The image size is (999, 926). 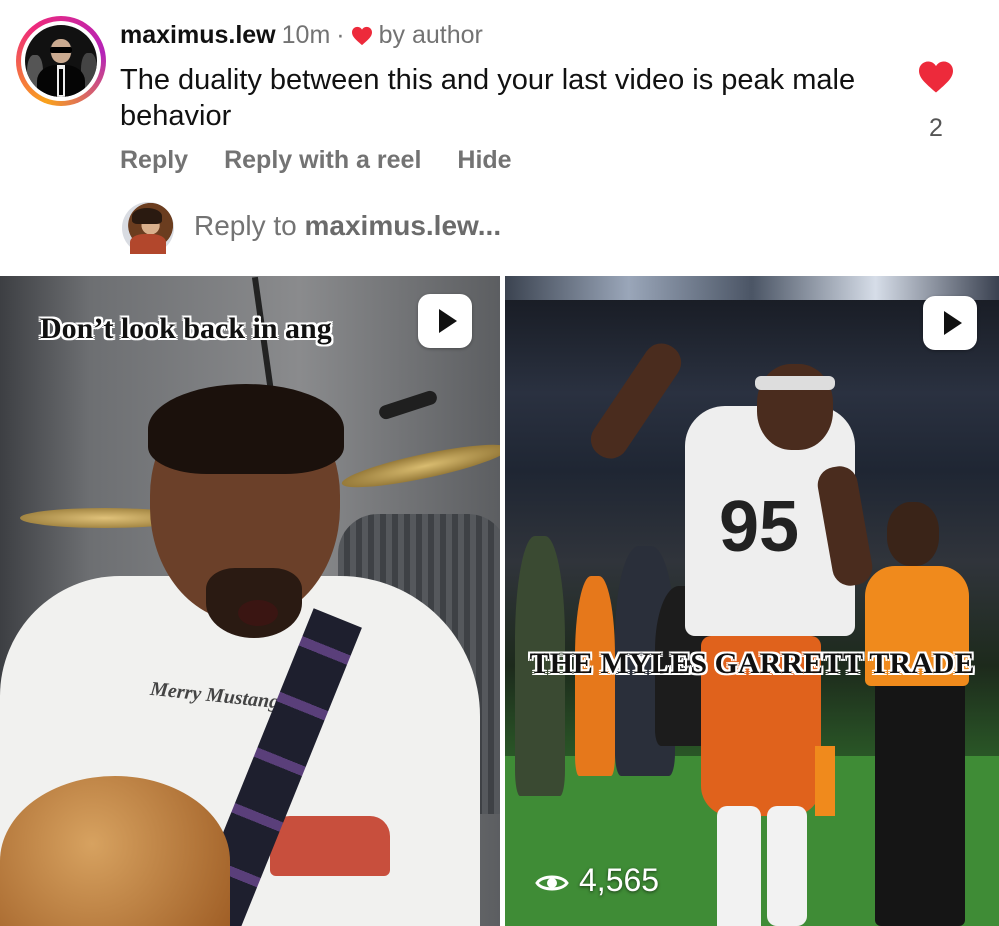 I want to click on avatar-image, so click(x=61, y=61).